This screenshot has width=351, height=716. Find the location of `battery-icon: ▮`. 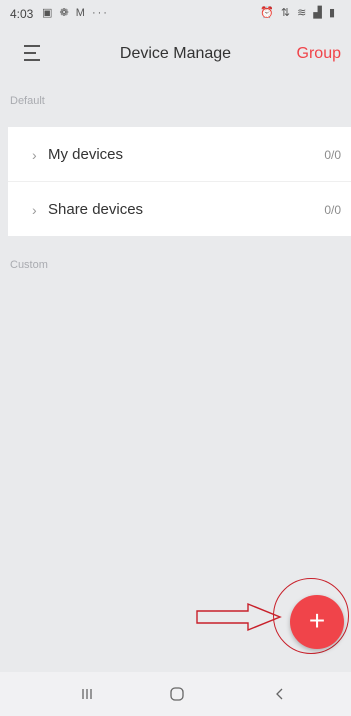

battery-icon: ▮ is located at coordinates (332, 13).